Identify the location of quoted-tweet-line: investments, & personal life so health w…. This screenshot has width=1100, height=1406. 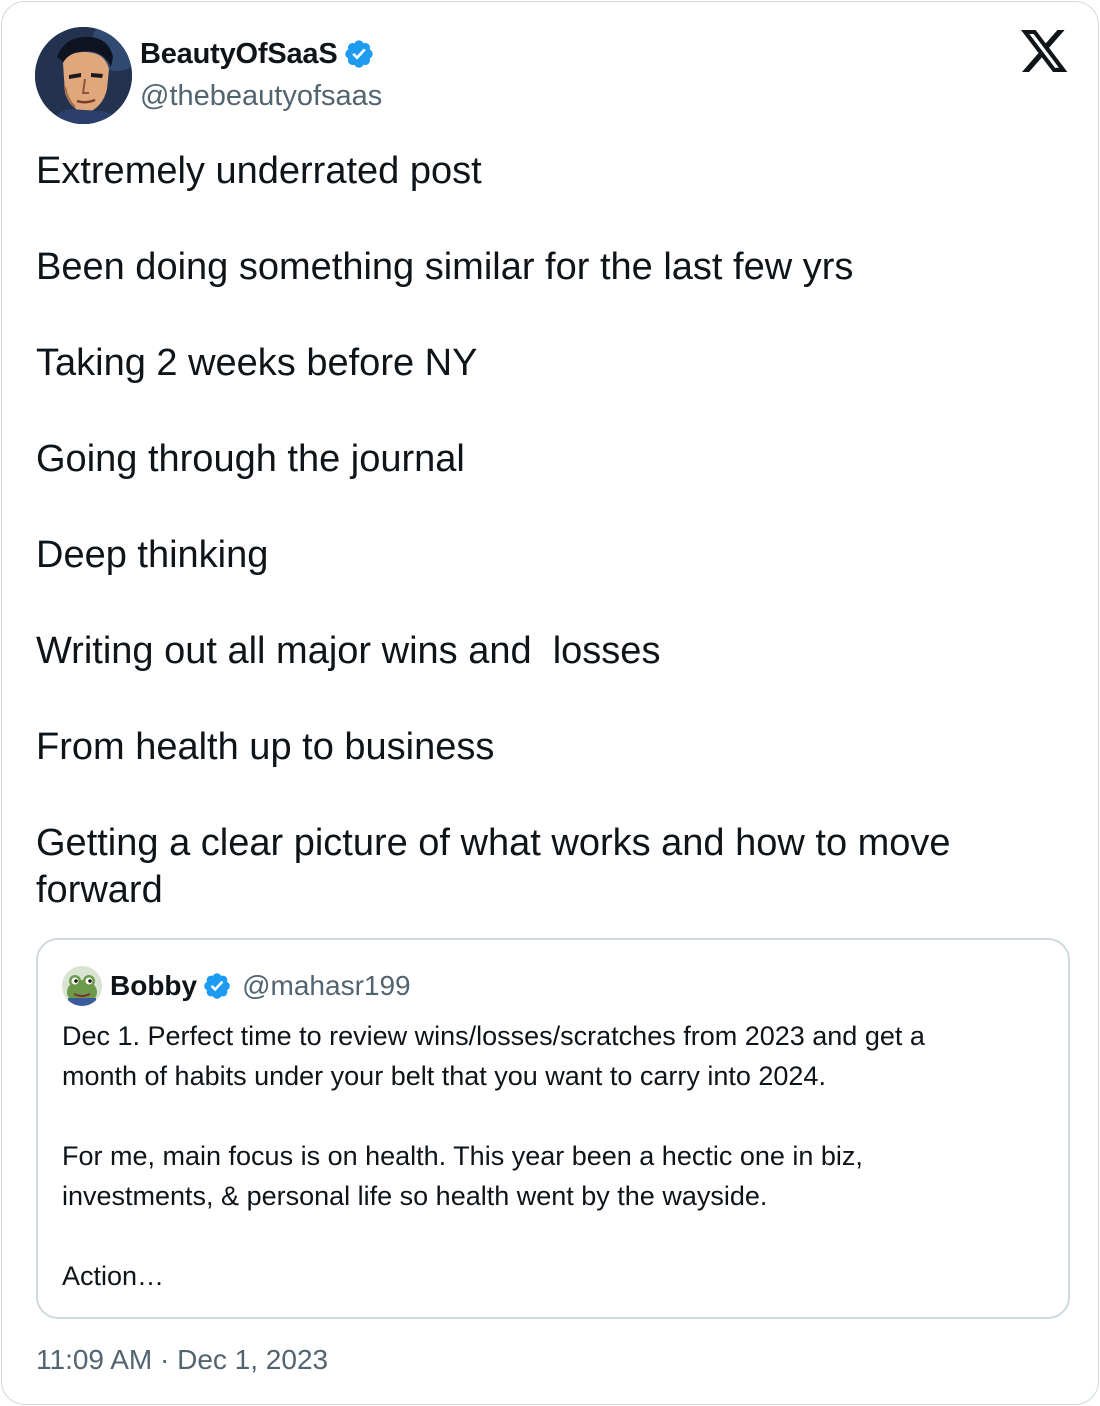
(415, 1196).